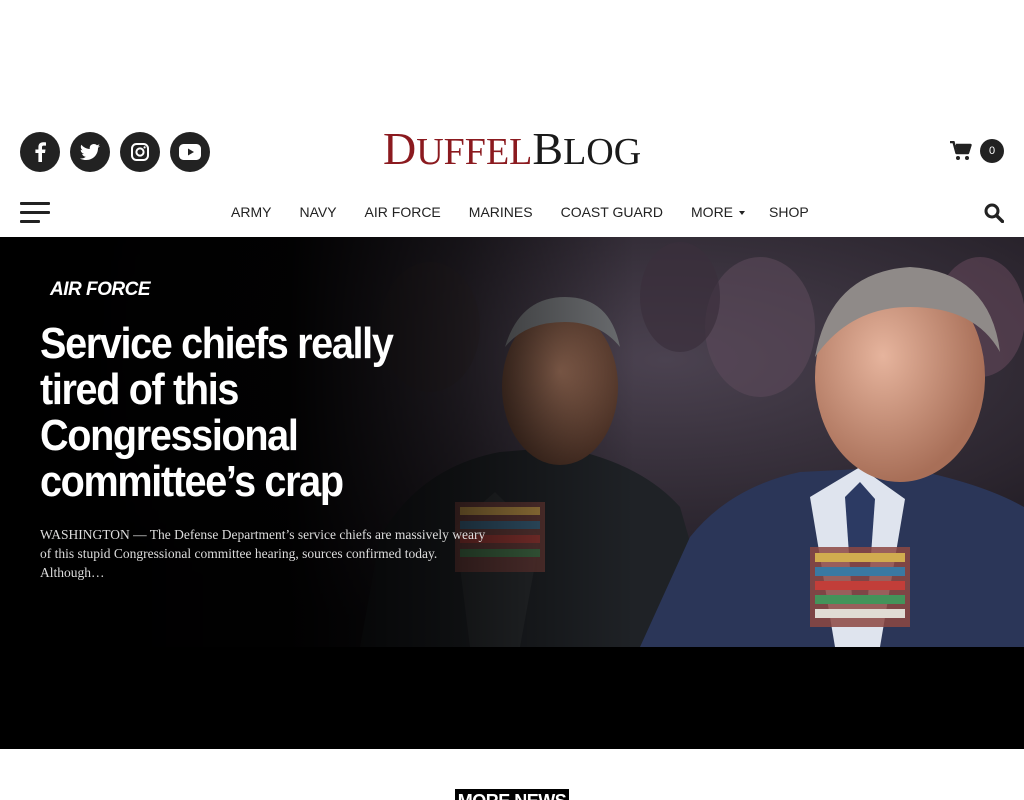 Image resolution: width=1024 pixels, height=800 pixels. What do you see at coordinates (100, 290) in the screenshot?
I see `featured-category: AIR FORCE` at bounding box center [100, 290].